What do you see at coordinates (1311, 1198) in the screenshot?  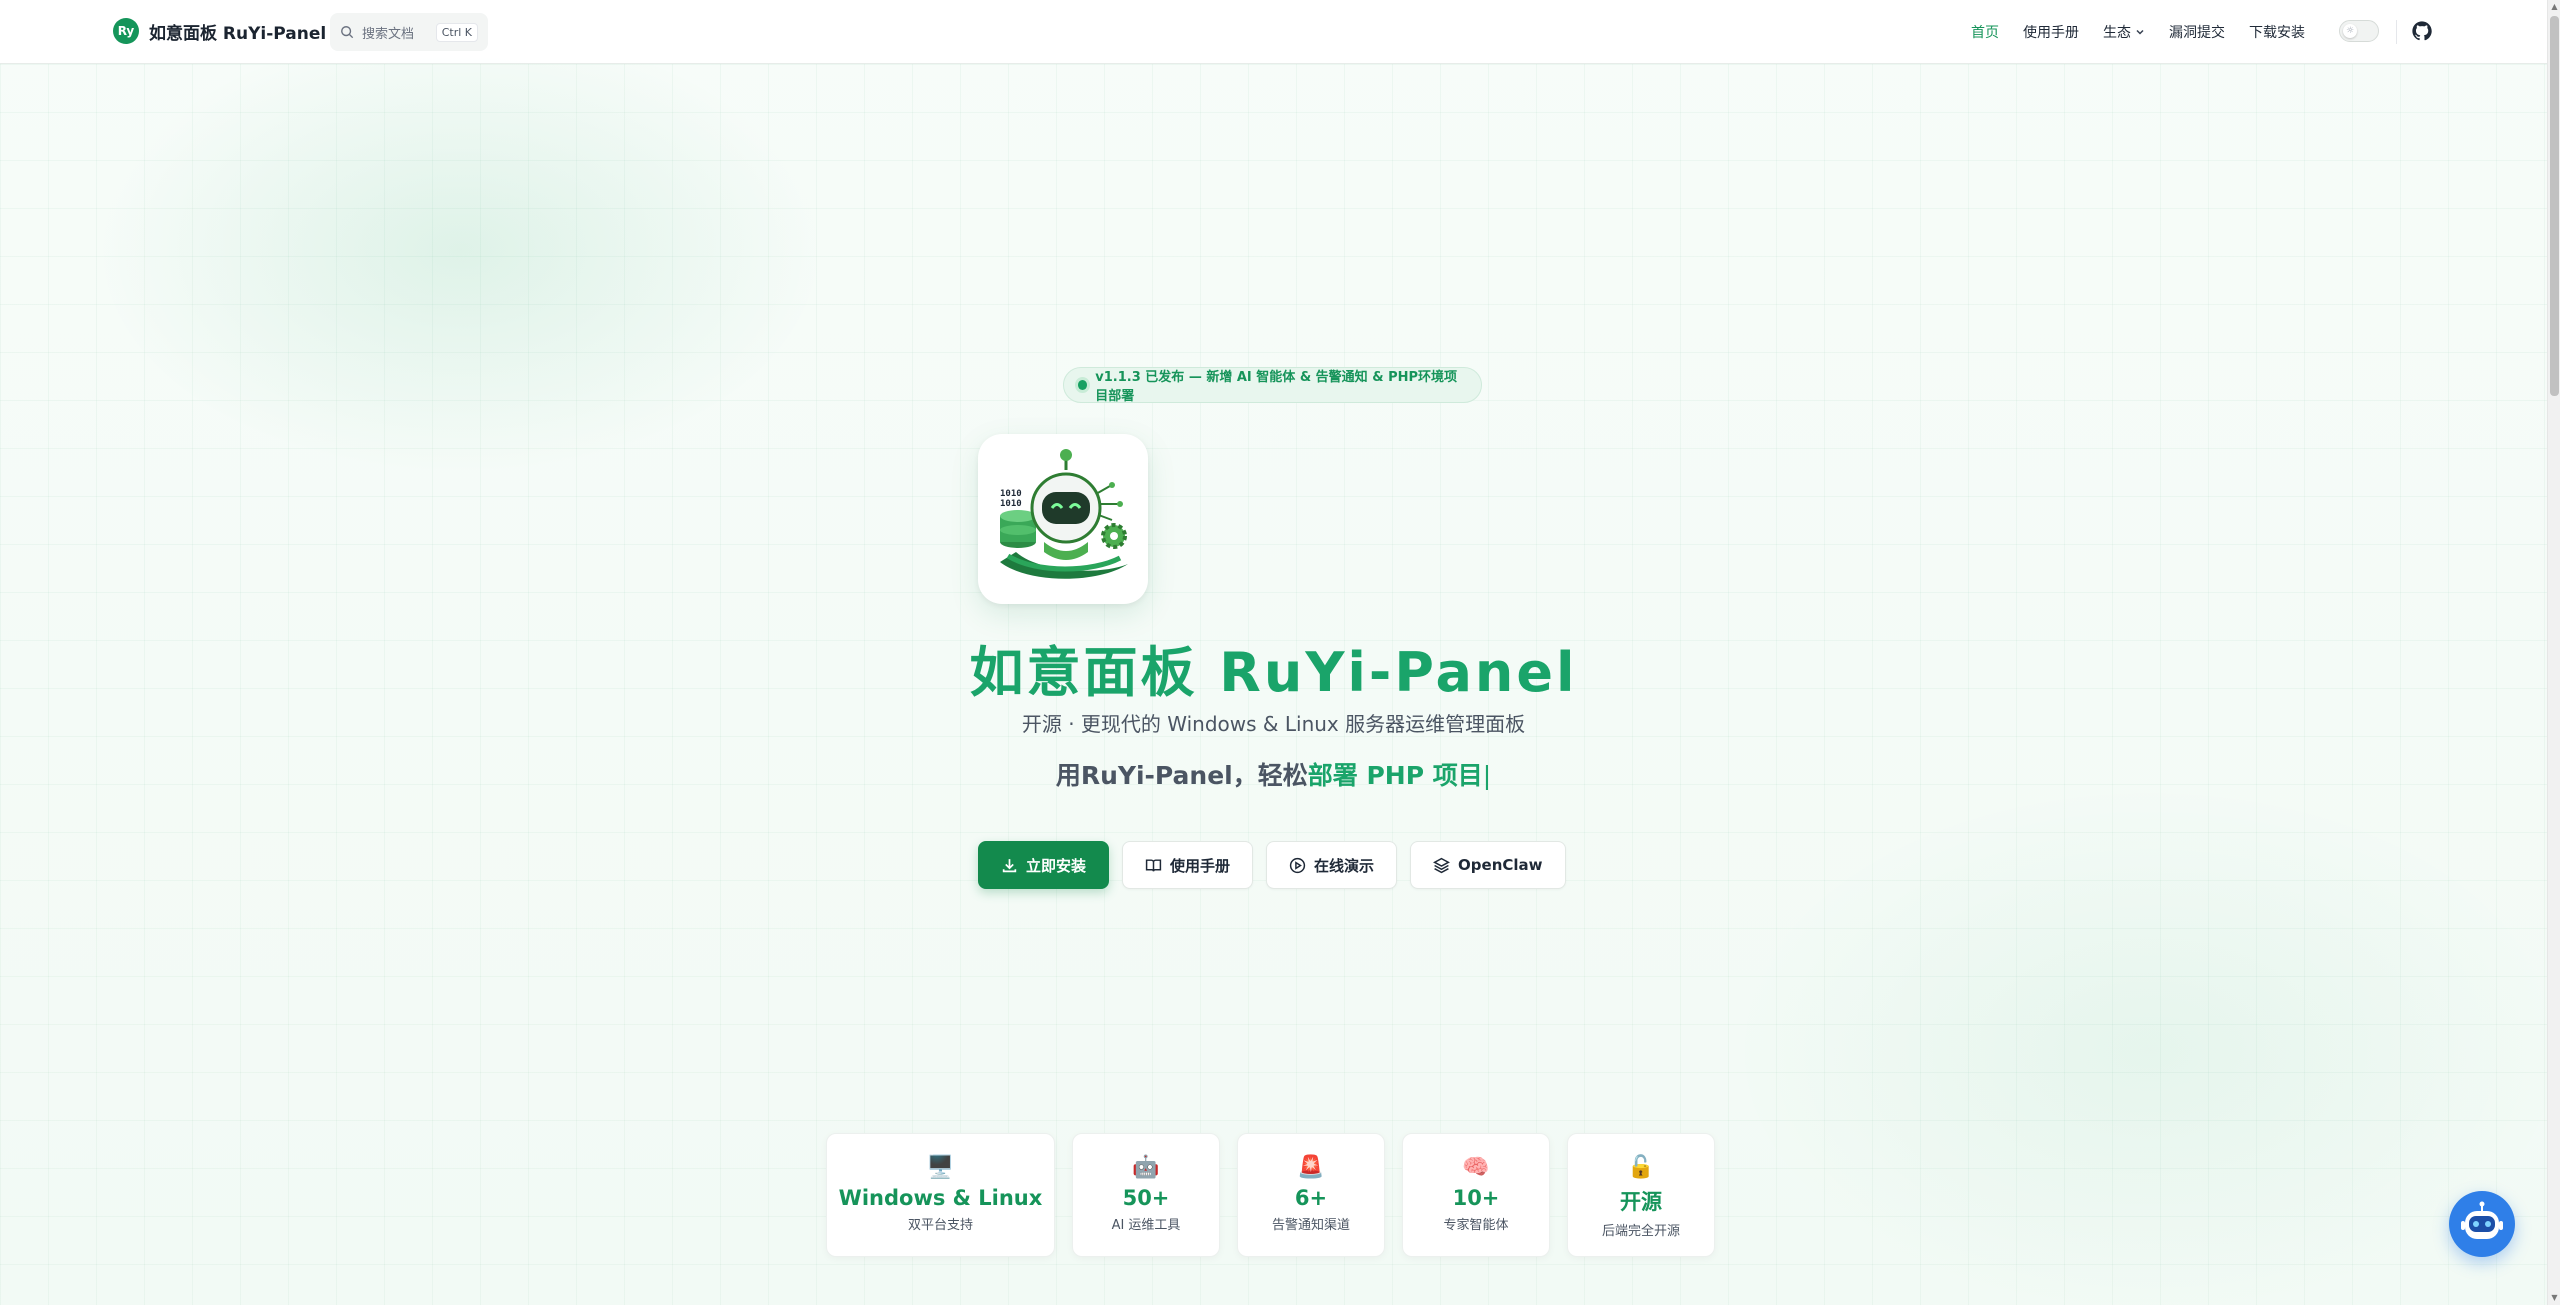 I see `stat-value: 6+` at bounding box center [1311, 1198].